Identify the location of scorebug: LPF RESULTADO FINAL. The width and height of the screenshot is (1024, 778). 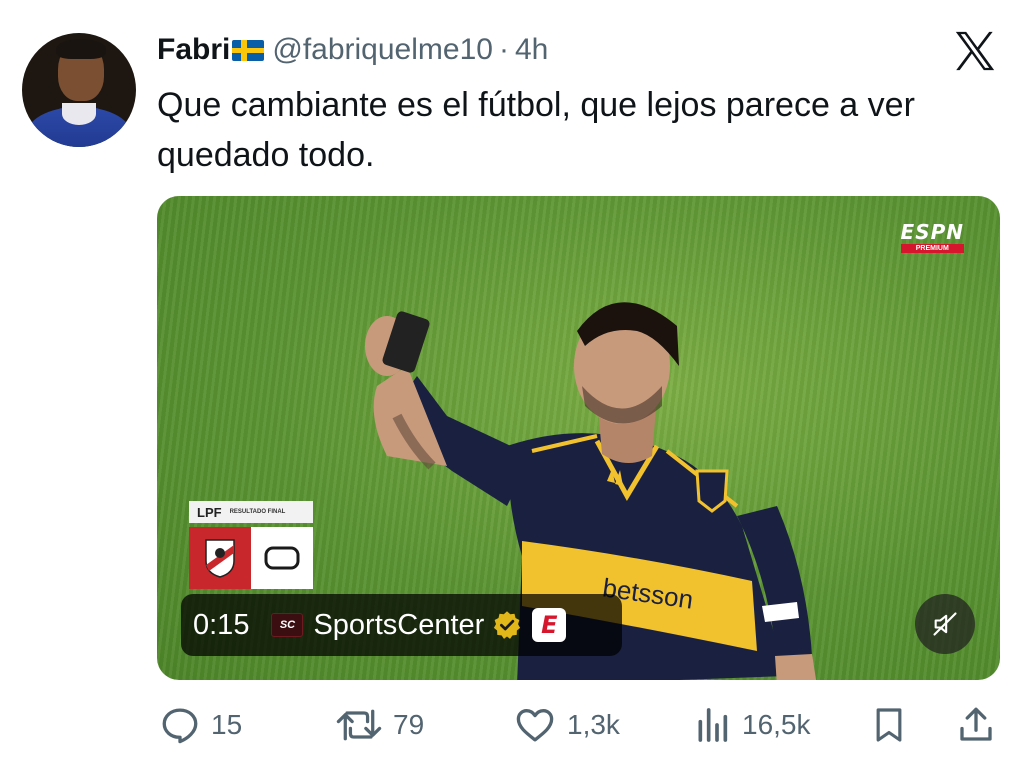
(251, 545).